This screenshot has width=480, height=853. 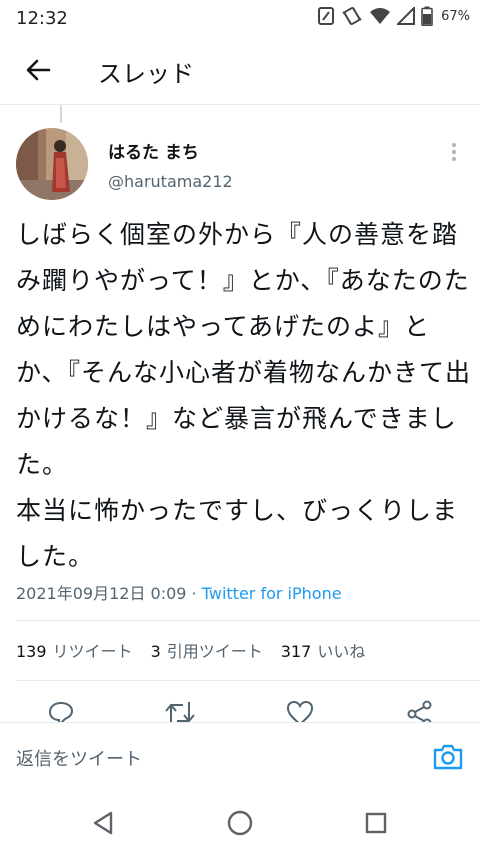 I want to click on avatar-image, so click(x=52, y=164).